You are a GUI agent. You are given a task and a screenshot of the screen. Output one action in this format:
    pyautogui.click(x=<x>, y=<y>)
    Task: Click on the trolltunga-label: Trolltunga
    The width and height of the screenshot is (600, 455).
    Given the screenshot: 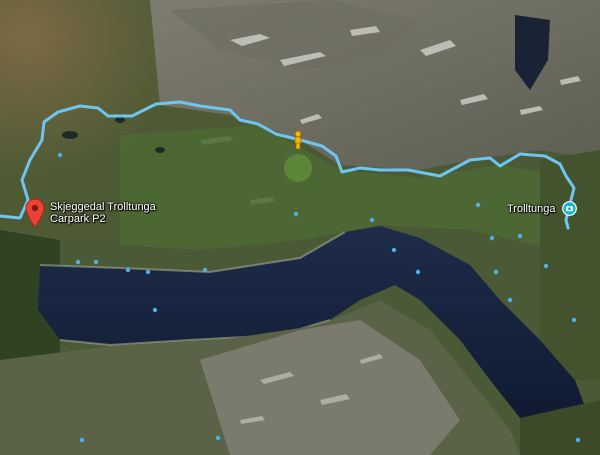 What is the action you would take?
    pyautogui.click(x=531, y=209)
    